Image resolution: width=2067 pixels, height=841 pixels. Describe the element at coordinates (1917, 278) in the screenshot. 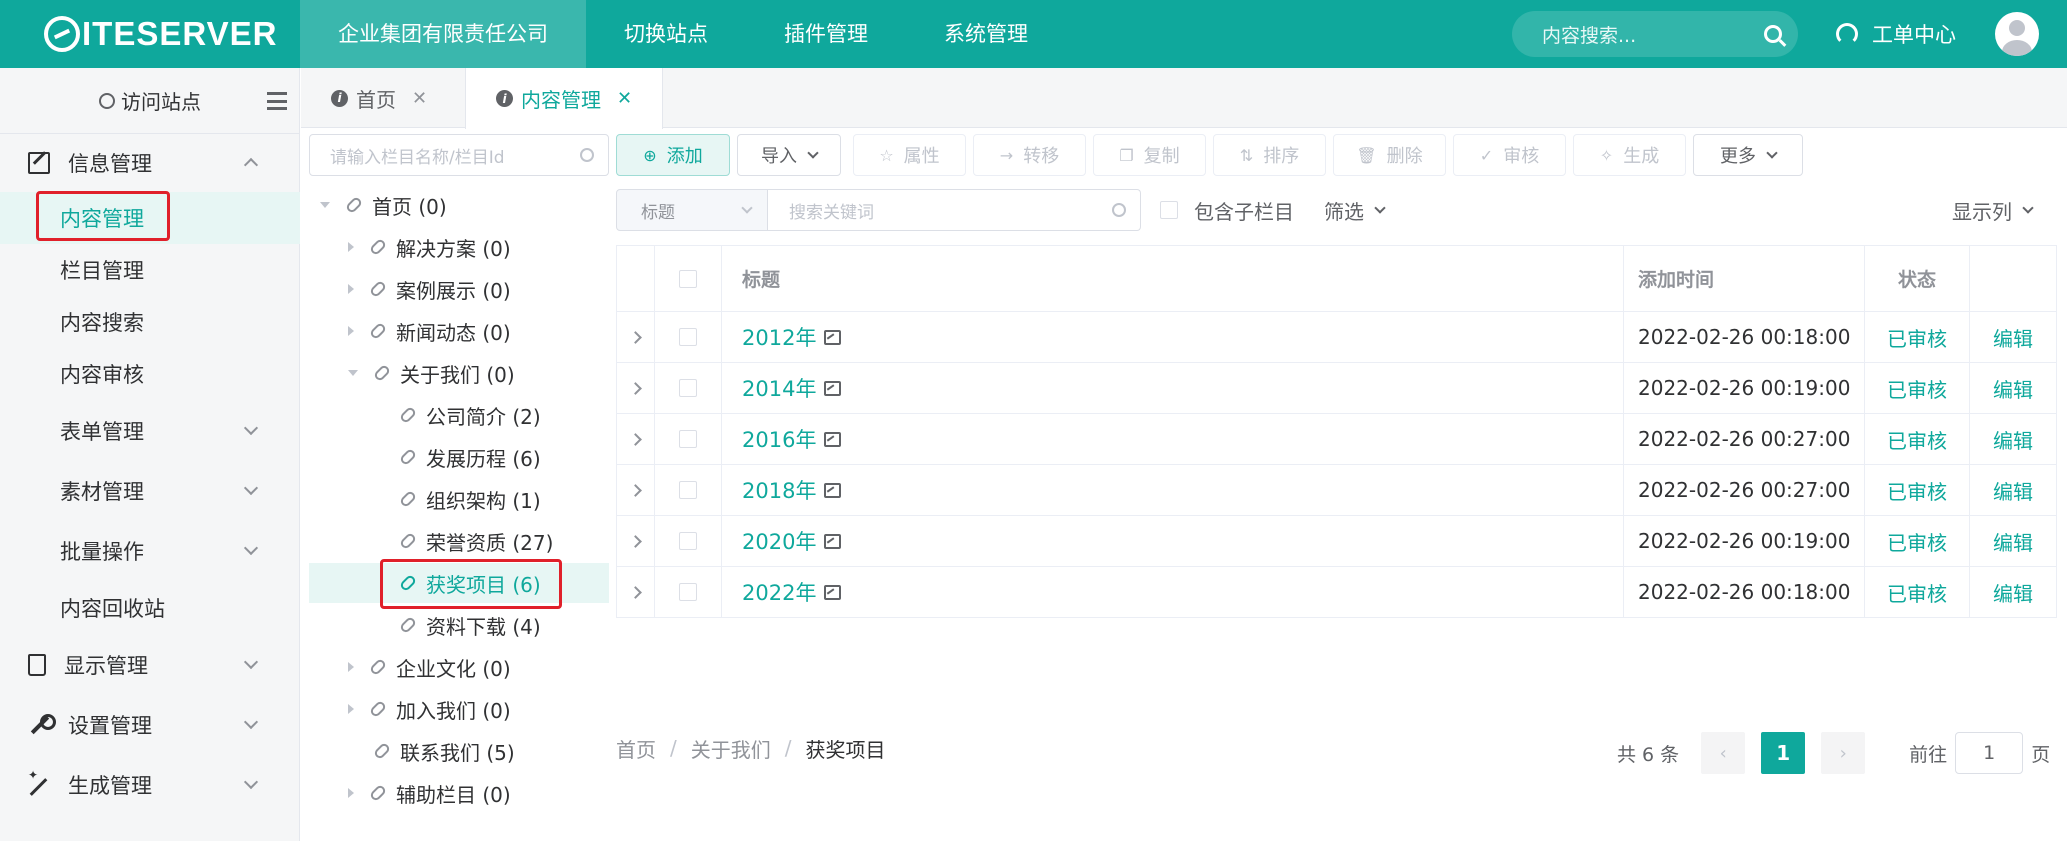

I see `header-status: 状态` at that location.